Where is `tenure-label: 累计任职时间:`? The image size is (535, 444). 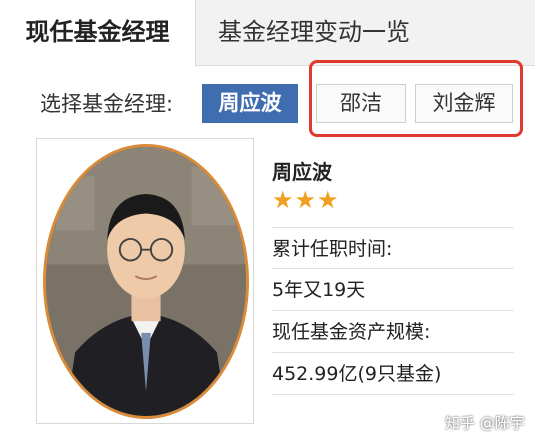 tenure-label: 累计任职时间: is located at coordinates (393, 248).